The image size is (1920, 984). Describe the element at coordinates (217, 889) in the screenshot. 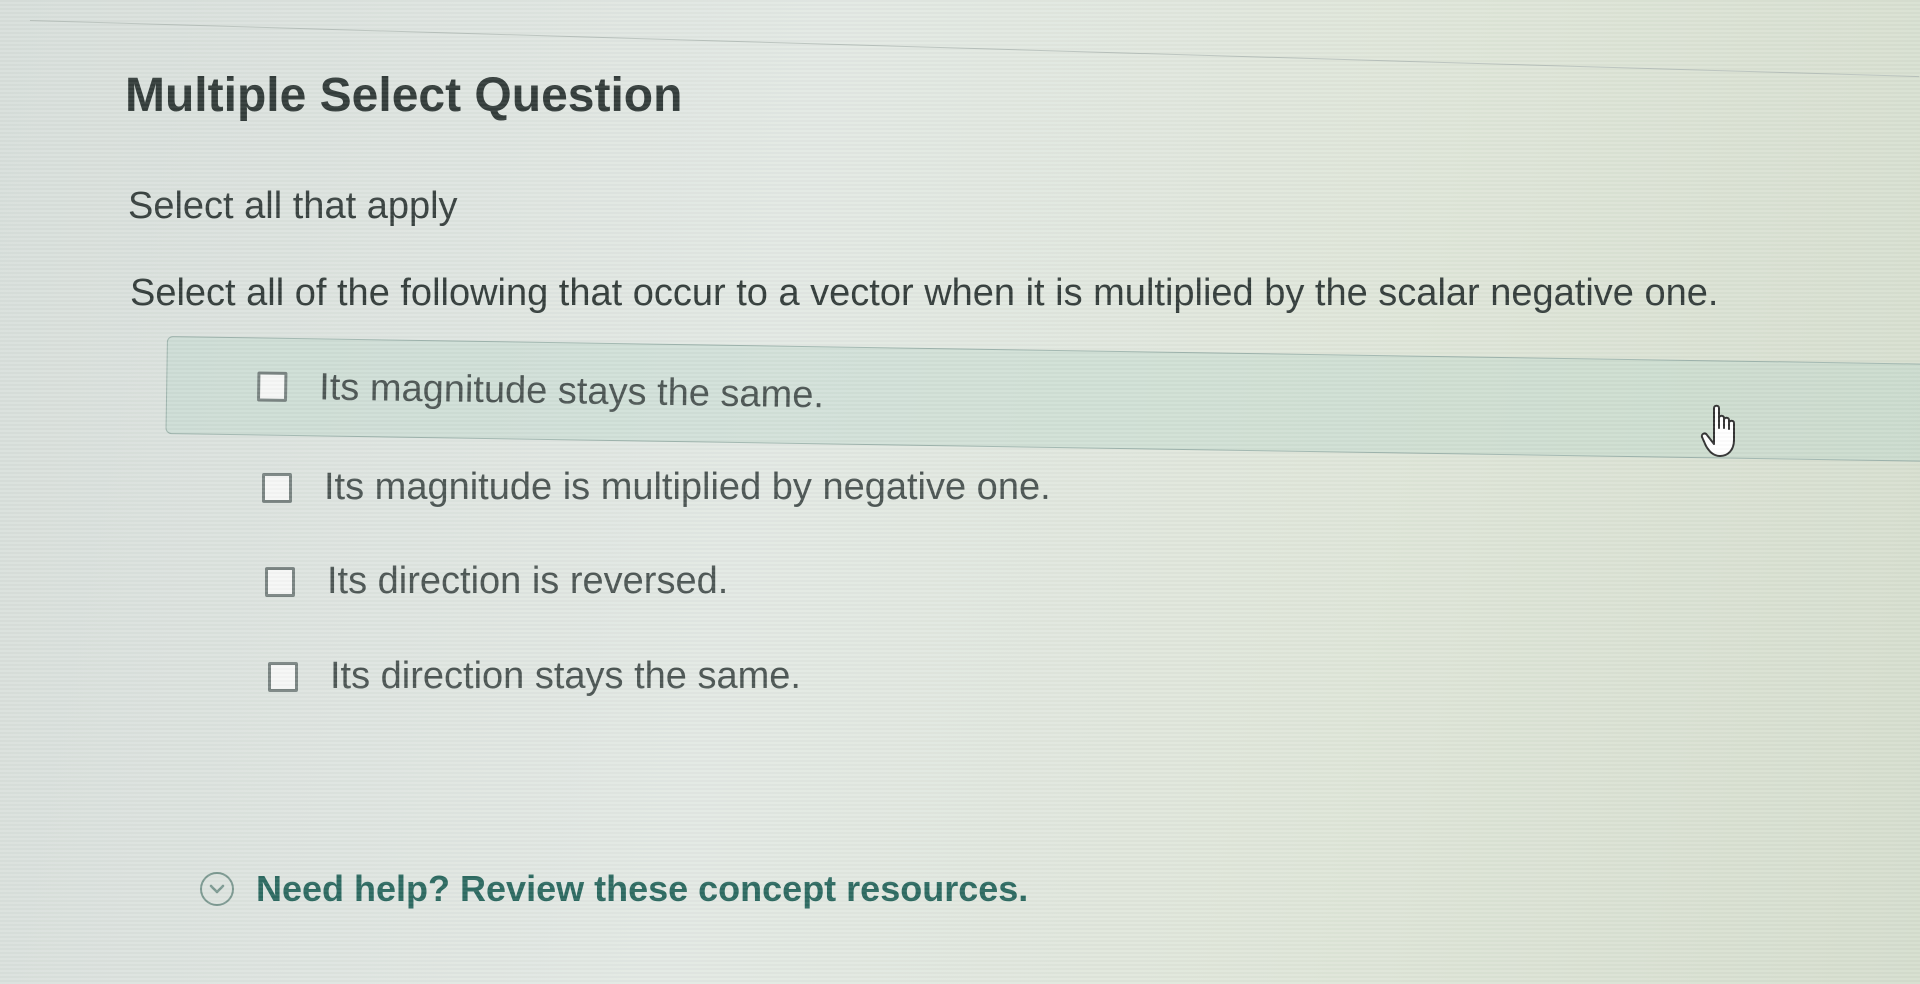

I see `chevron-down-icon` at that location.